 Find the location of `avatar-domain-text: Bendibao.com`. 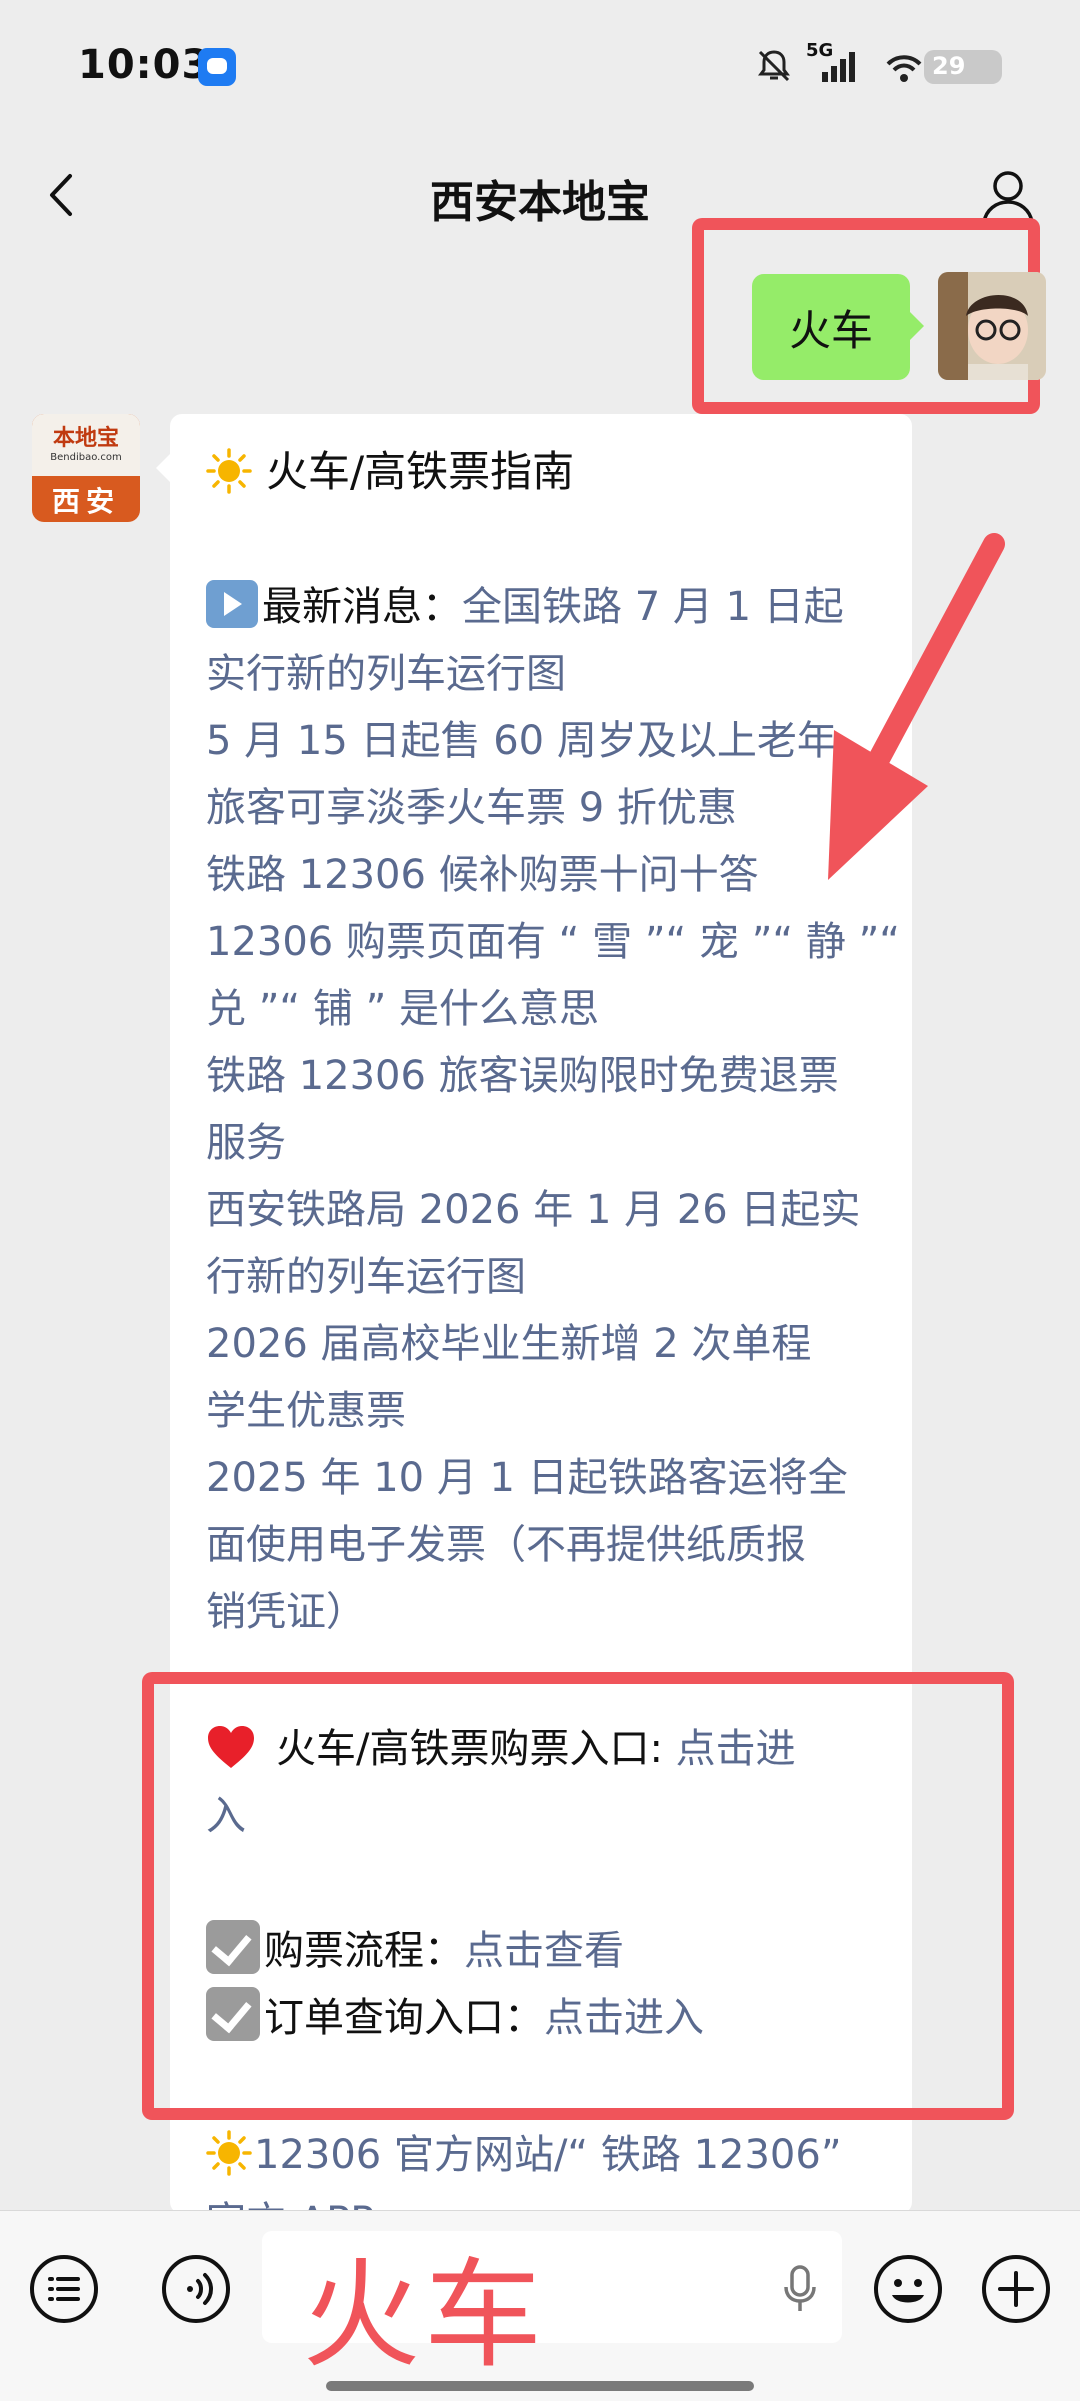

avatar-domain-text: Bendibao.com is located at coordinates (86, 457).